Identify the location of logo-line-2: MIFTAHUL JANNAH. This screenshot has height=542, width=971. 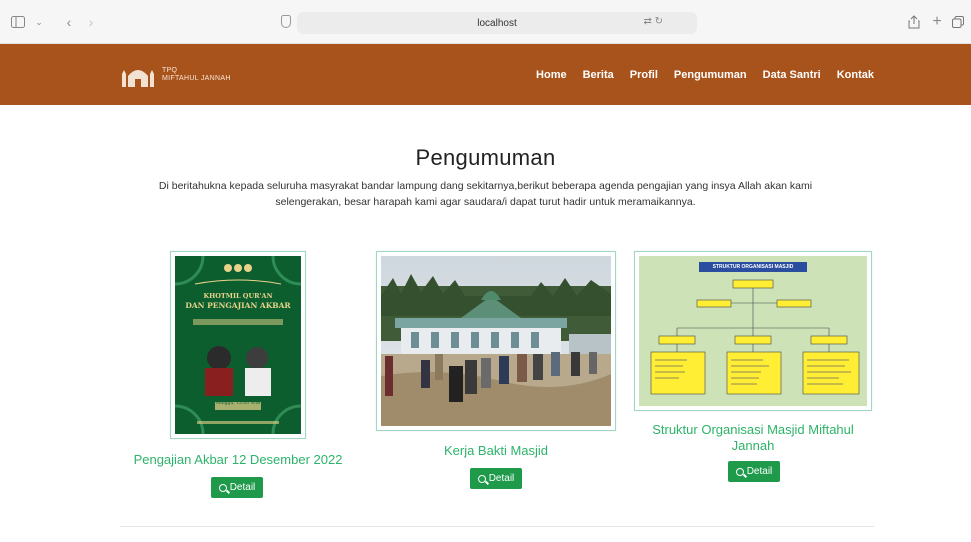
(196, 78).